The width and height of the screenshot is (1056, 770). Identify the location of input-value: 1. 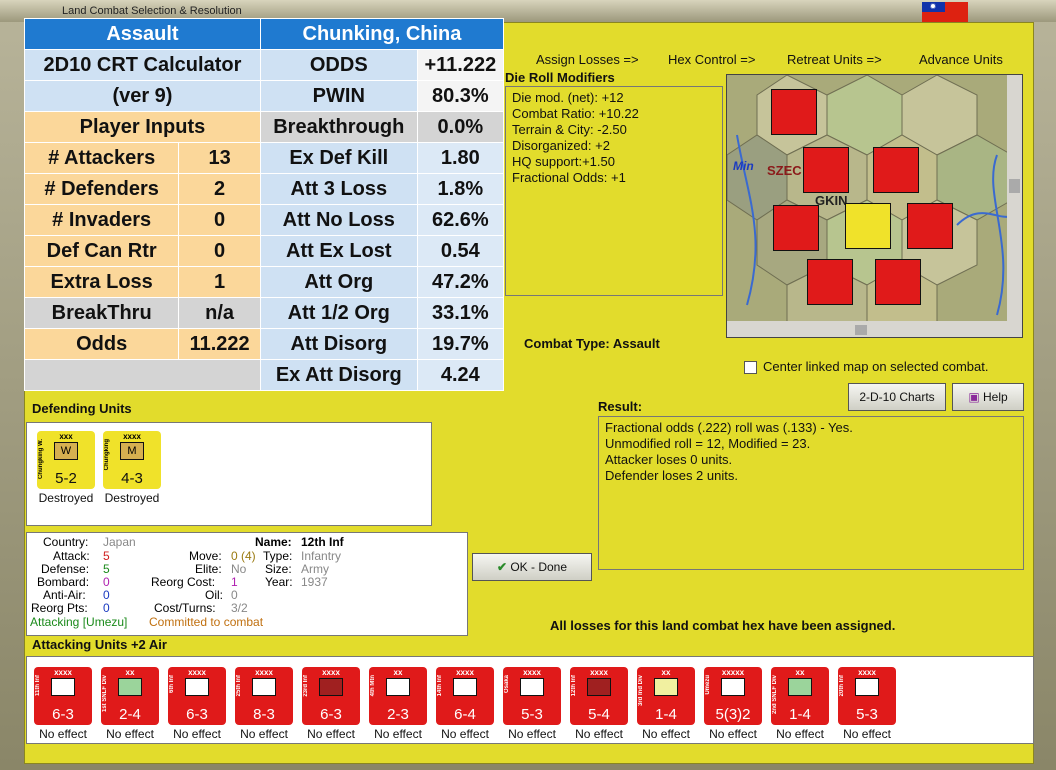
(219, 282).